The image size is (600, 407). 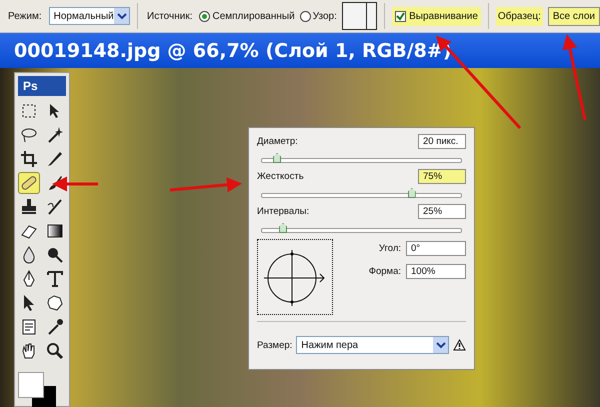 I want to click on source-radio: Узор:, so click(x=318, y=16).